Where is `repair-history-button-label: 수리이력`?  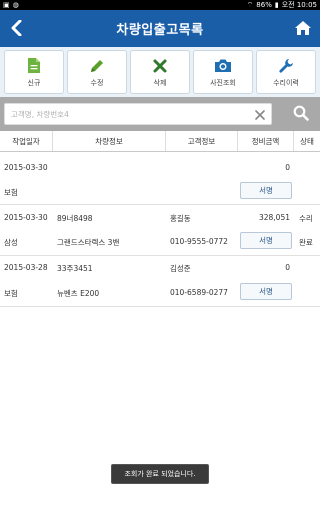
repair-history-button-label: 수리이력 is located at coordinates (286, 82).